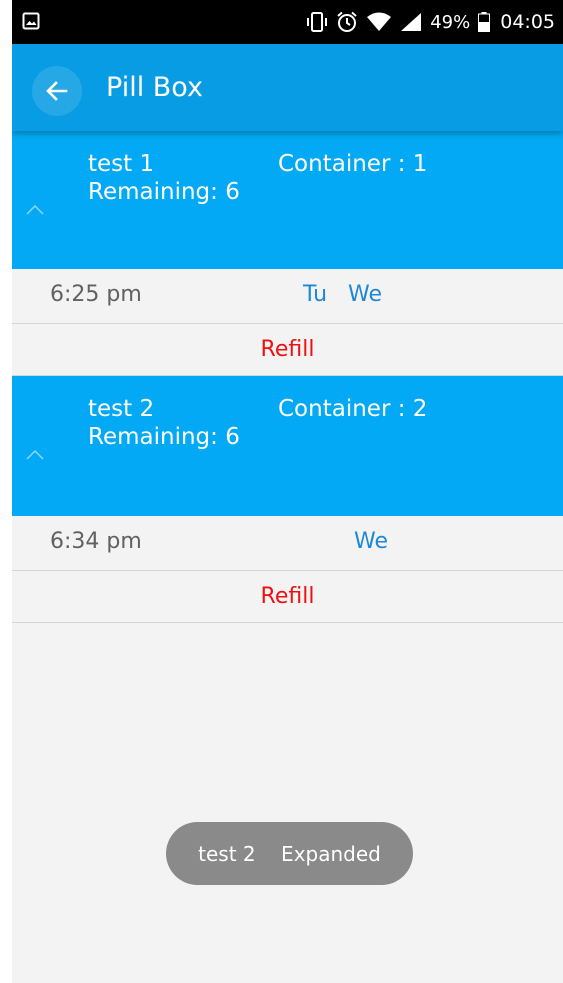 This screenshot has width=563, height=983. Describe the element at coordinates (347, 21) in the screenshot. I see `alarm-icon` at that location.